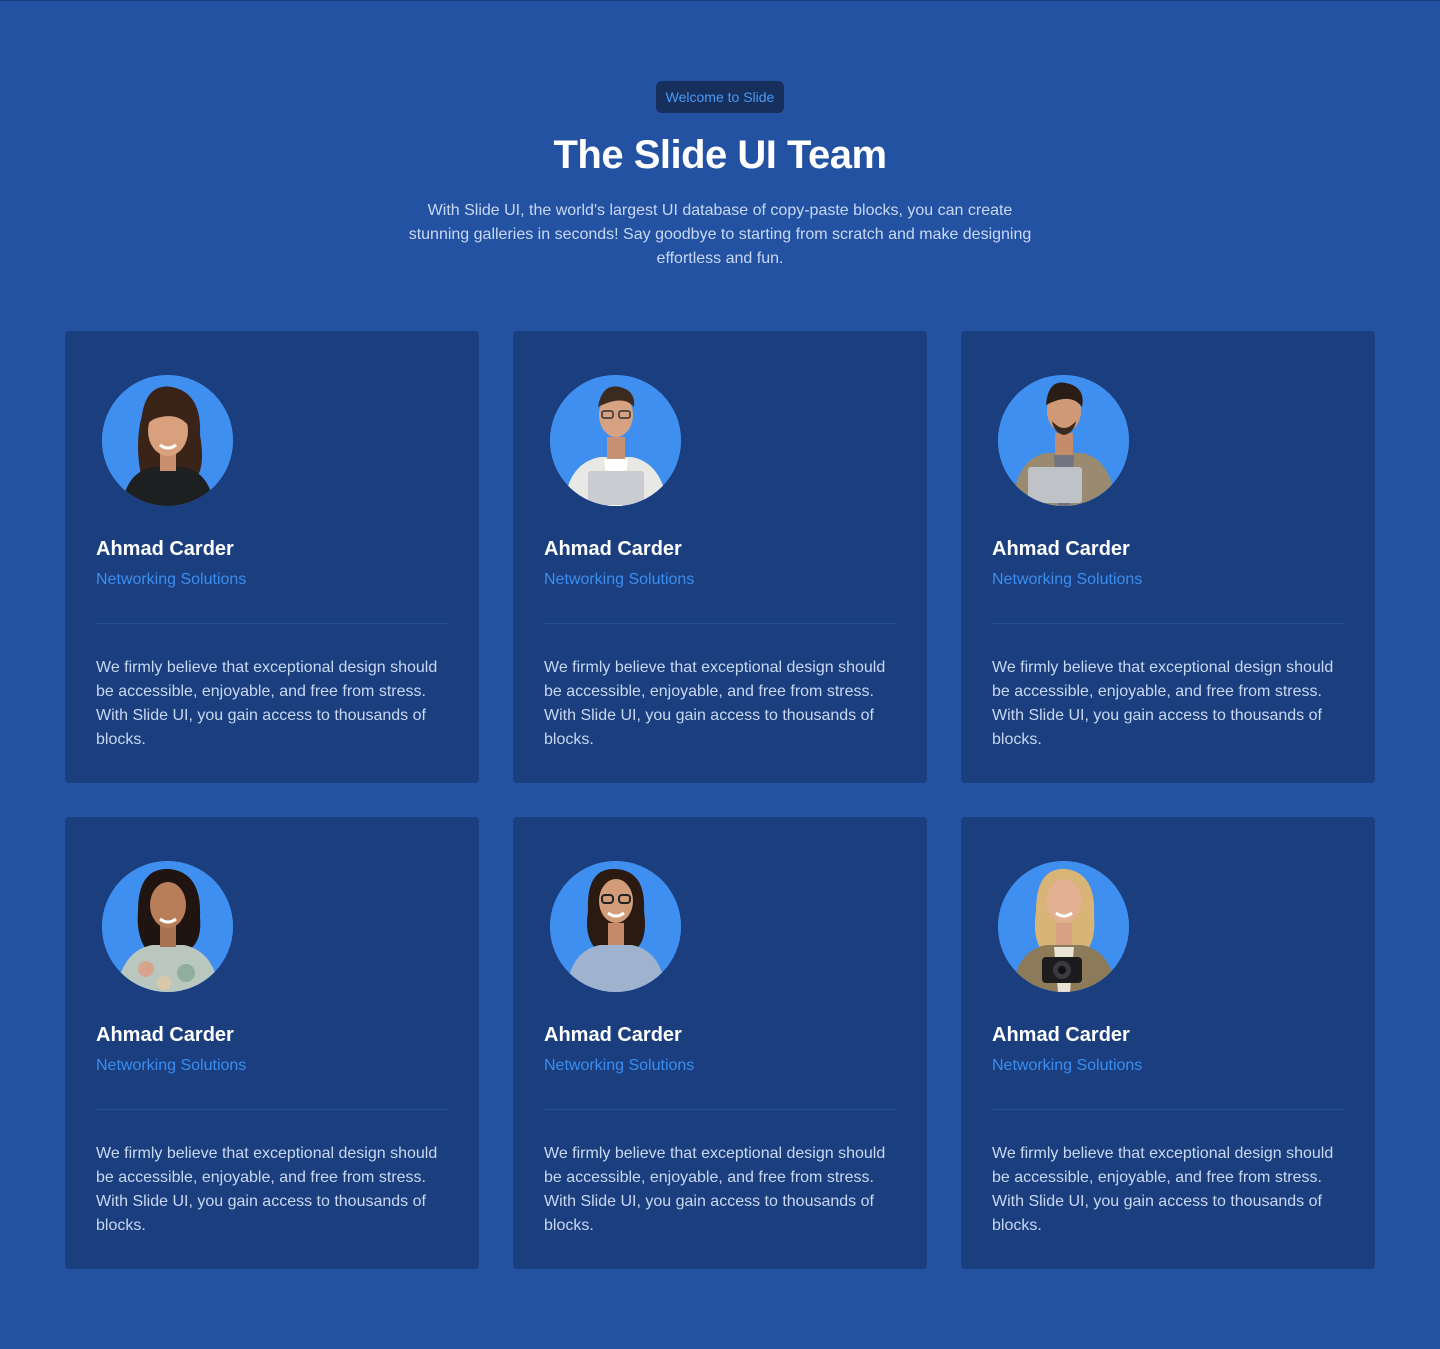  Describe the element at coordinates (720, 155) in the screenshot. I see `page-title: The Slide UI Team` at that location.